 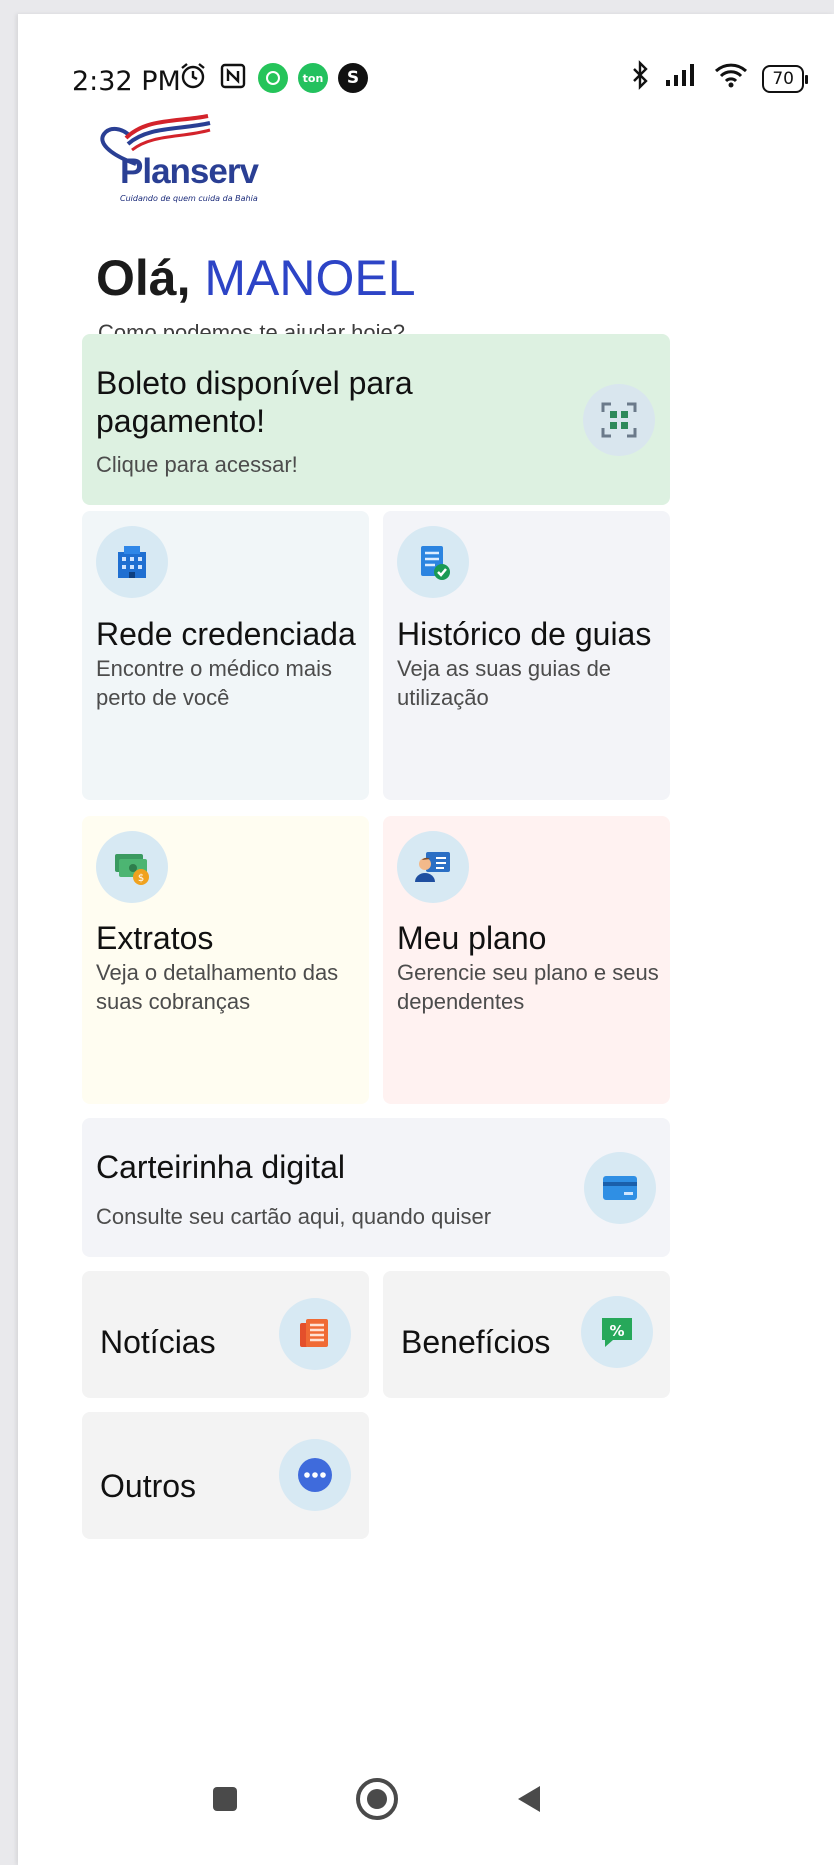 What do you see at coordinates (217, 987) in the screenshot?
I see `extratos-desc: Veja o detalhamento das suas cobranças` at bounding box center [217, 987].